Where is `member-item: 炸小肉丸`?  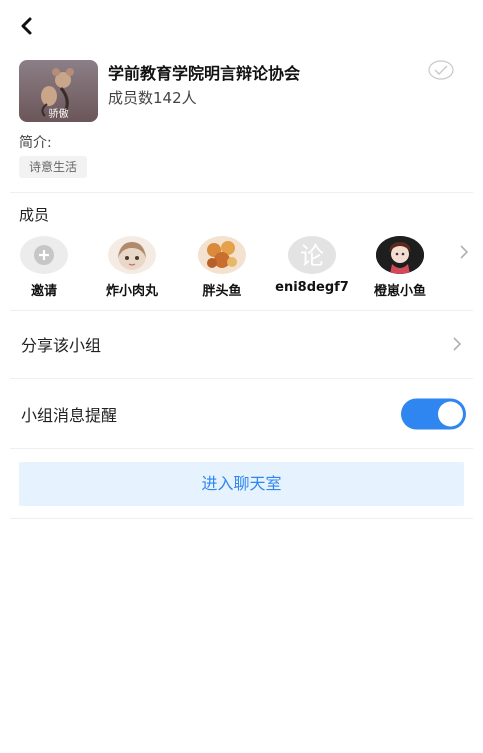
member-item: 炸小肉丸 is located at coordinates (132, 267).